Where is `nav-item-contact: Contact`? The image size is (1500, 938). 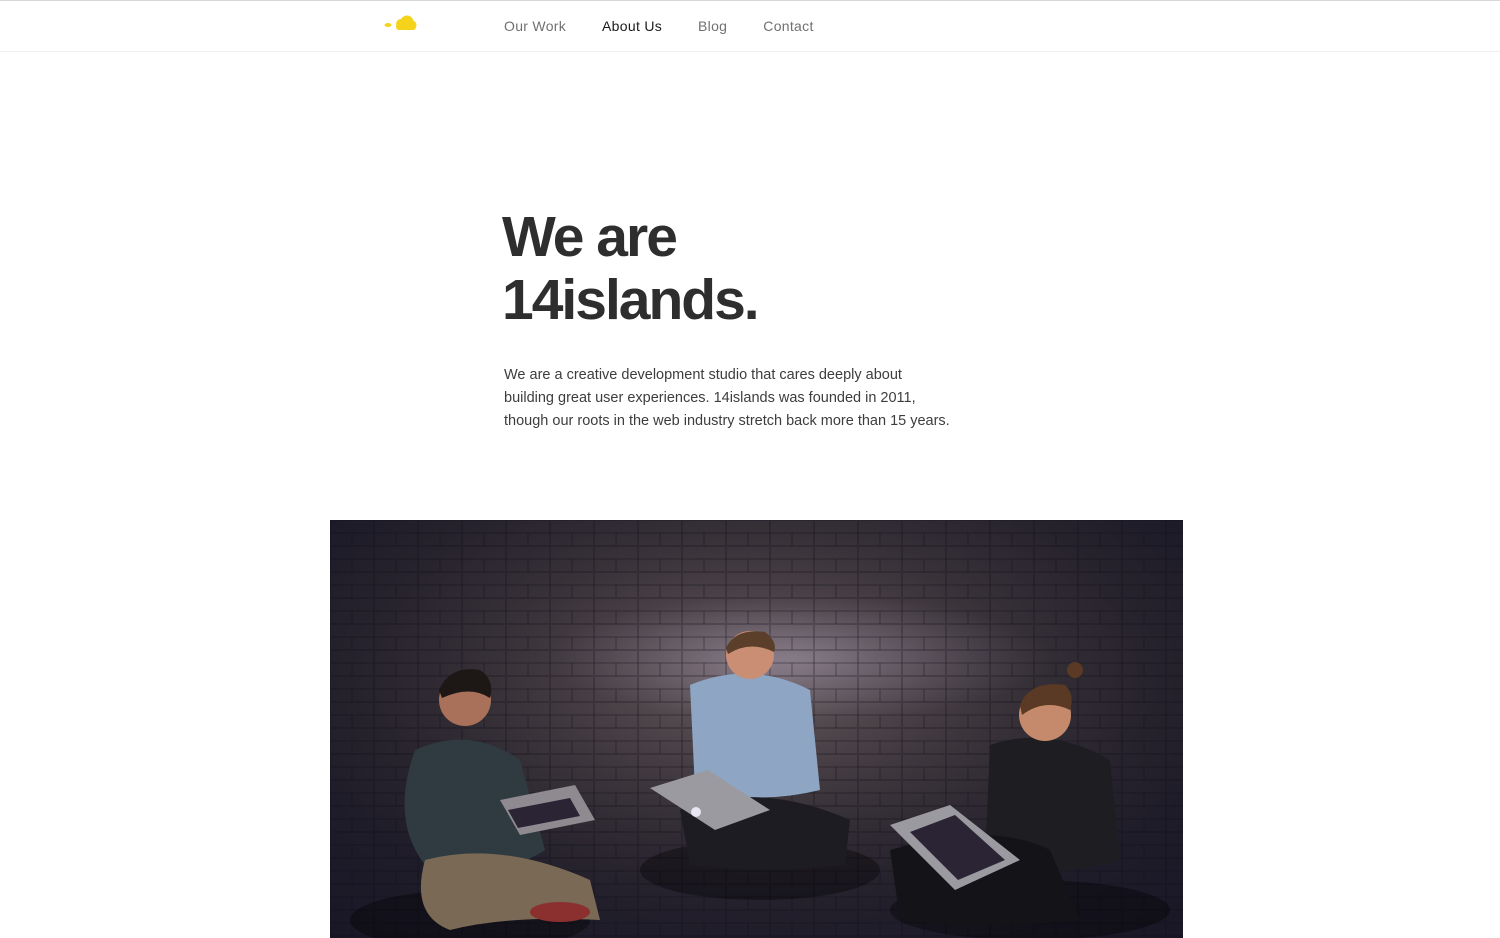 nav-item-contact: Contact is located at coordinates (788, 26).